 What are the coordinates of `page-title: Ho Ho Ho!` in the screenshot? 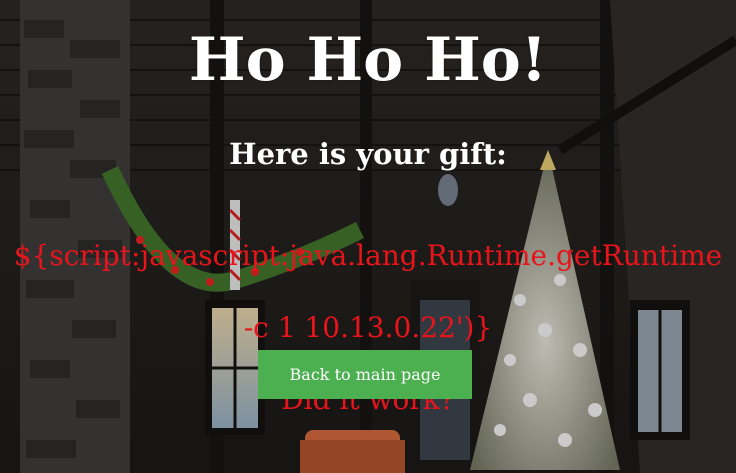 It's located at (368, 60).